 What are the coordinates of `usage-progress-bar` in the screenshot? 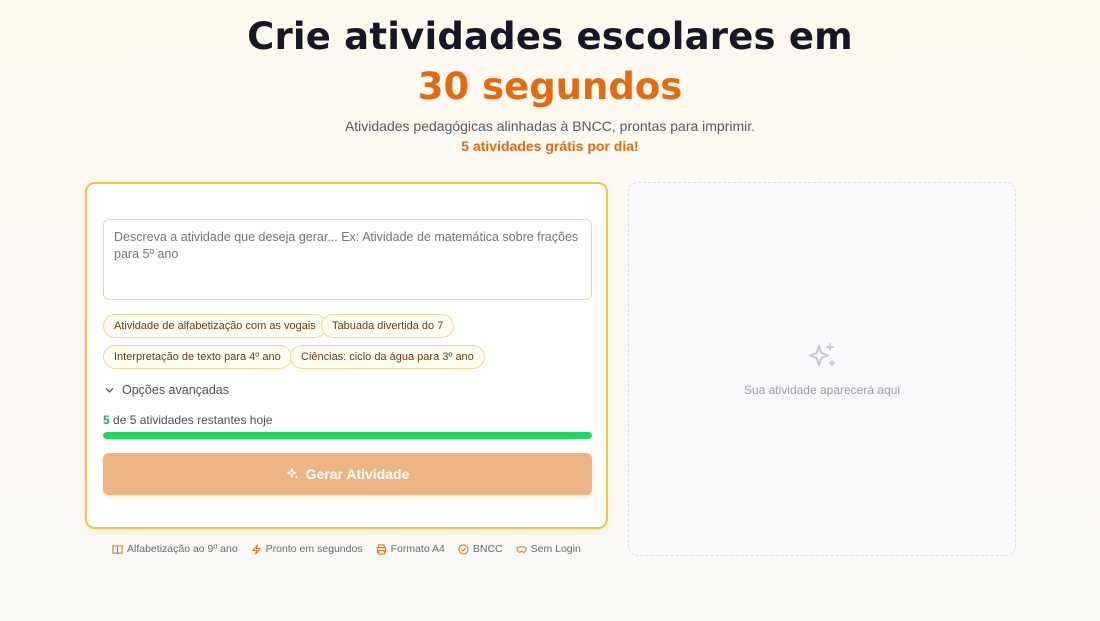 It's located at (347, 435).